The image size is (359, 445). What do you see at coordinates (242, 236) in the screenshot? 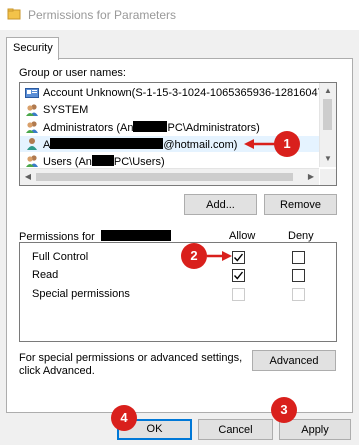
I see `allow-header: Allow` at bounding box center [242, 236].